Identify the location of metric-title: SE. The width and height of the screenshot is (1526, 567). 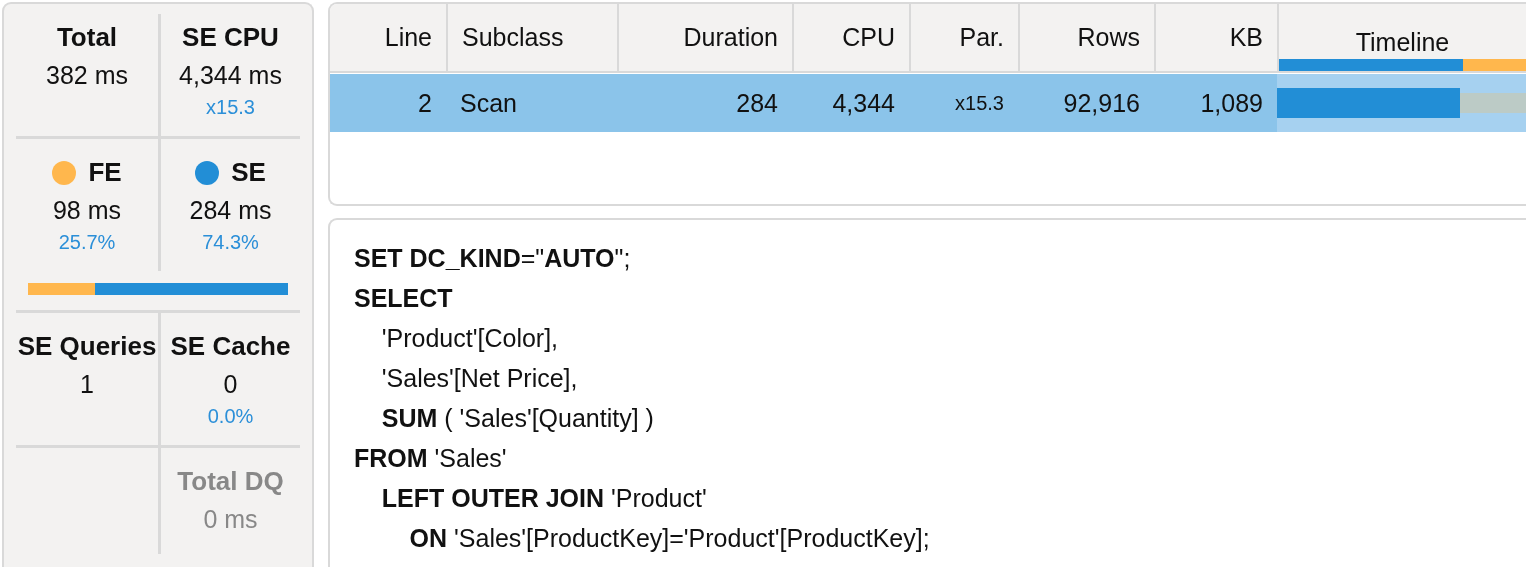
(248, 172).